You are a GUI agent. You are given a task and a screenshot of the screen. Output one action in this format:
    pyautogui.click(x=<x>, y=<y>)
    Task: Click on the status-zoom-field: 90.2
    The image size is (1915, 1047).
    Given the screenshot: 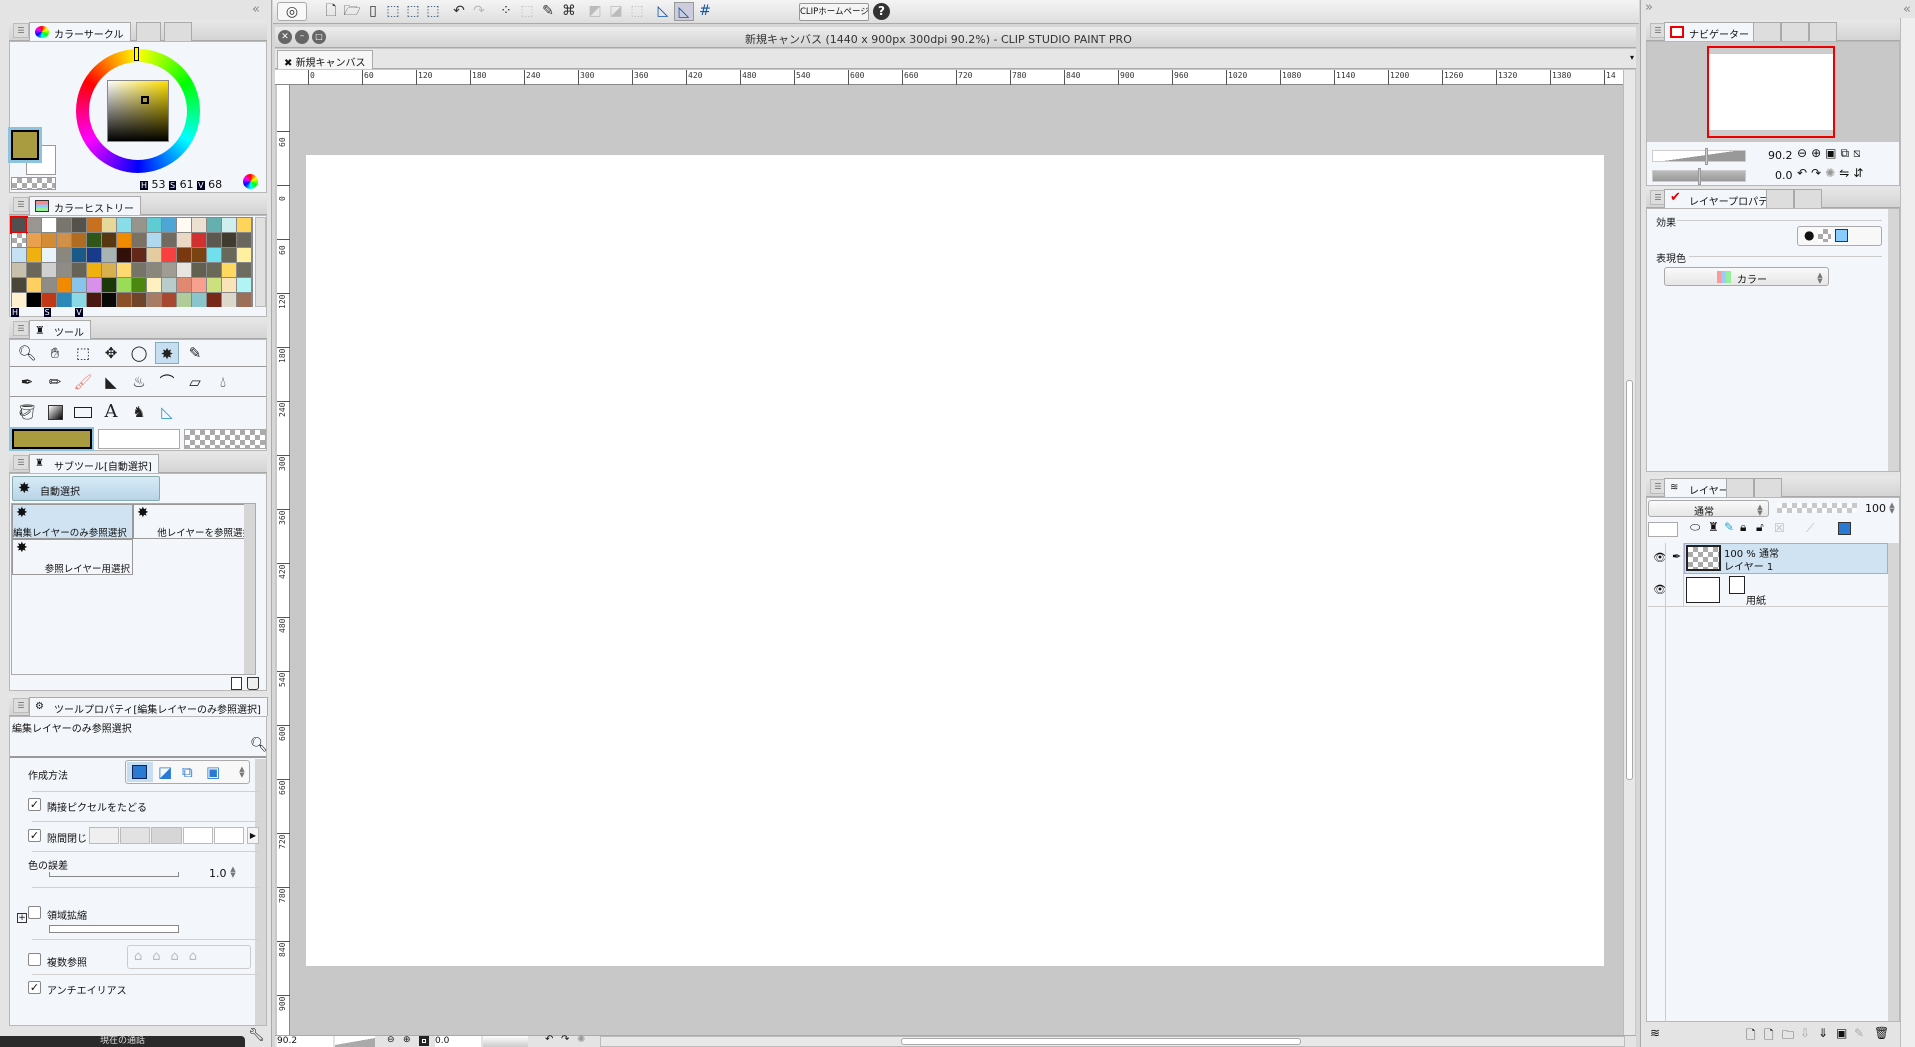 What is the action you would take?
    pyautogui.click(x=305, y=1041)
    